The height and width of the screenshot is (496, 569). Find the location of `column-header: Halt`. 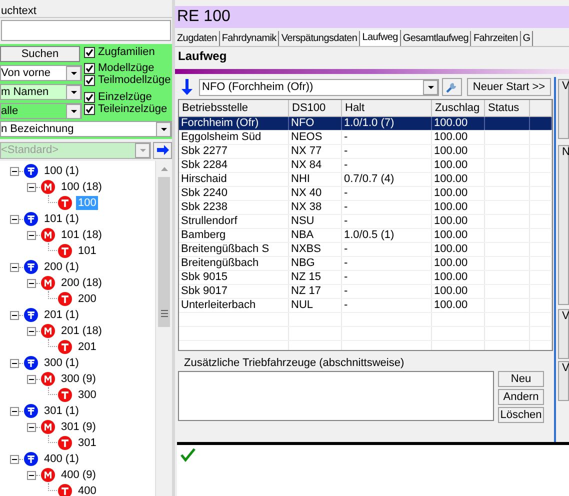

column-header: Halt is located at coordinates (387, 108).